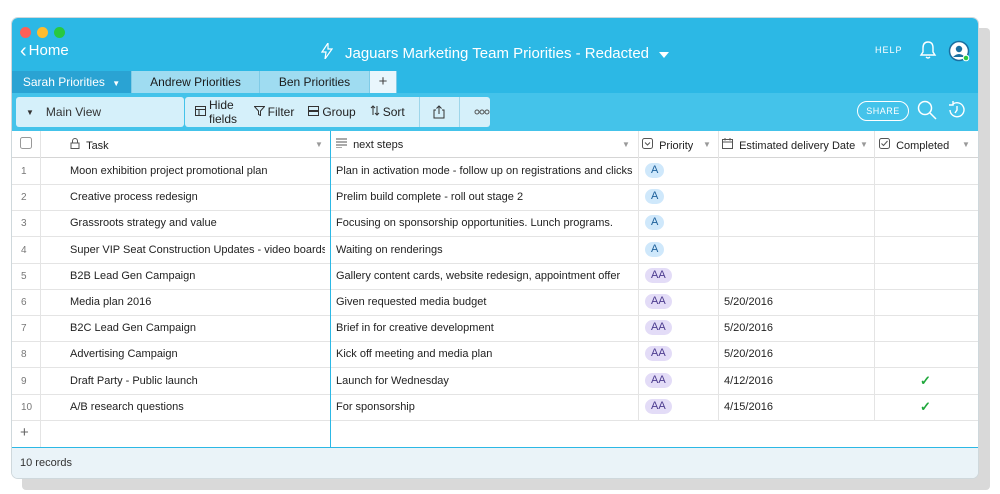 The height and width of the screenshot is (494, 1000). I want to click on maximize-window-button, so click(59, 32).